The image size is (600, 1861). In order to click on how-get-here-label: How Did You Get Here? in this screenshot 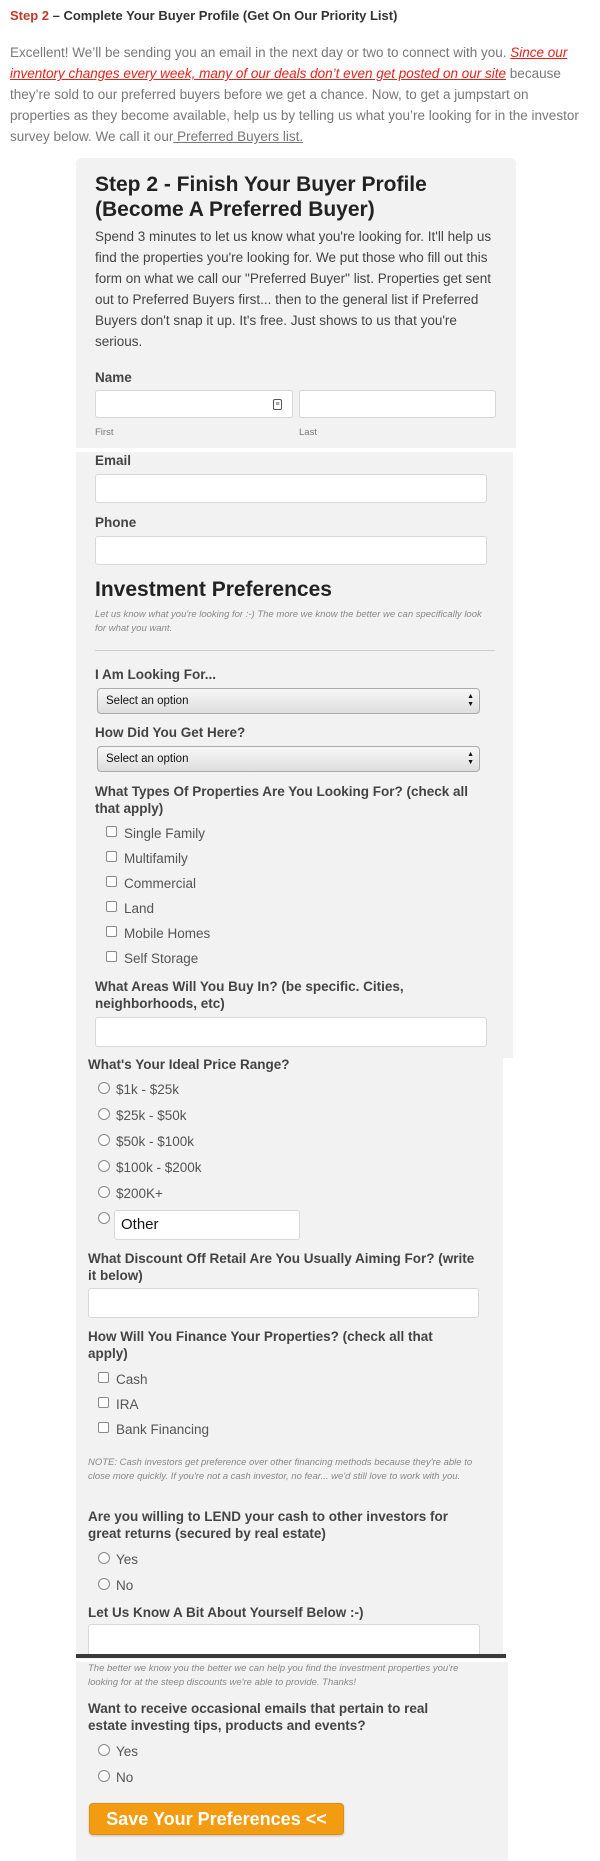, I will do `click(170, 732)`.